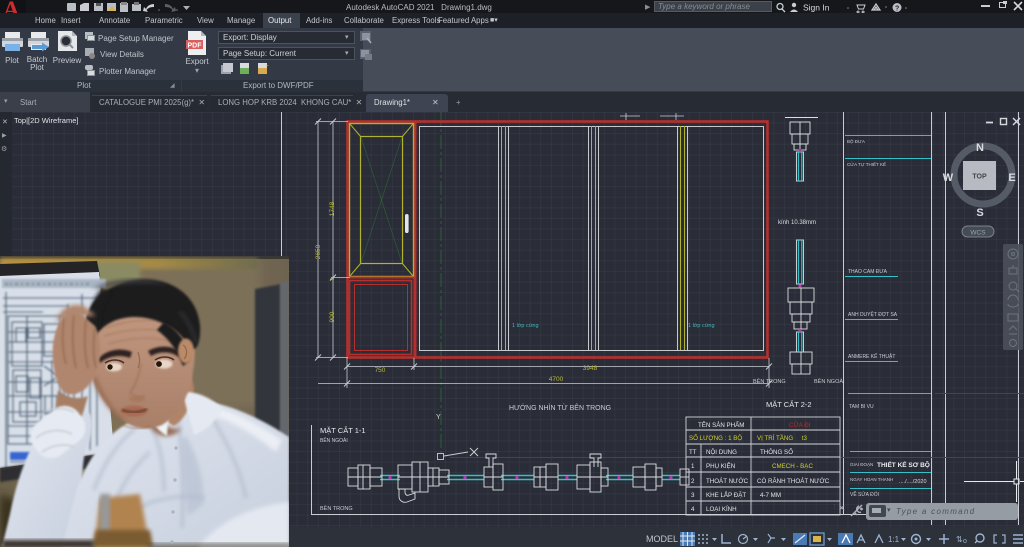 This screenshot has width=1024, height=547. What do you see at coordinates (721, 452) in the screenshot?
I see `svg-text: NỘI DUNG` at bounding box center [721, 452].